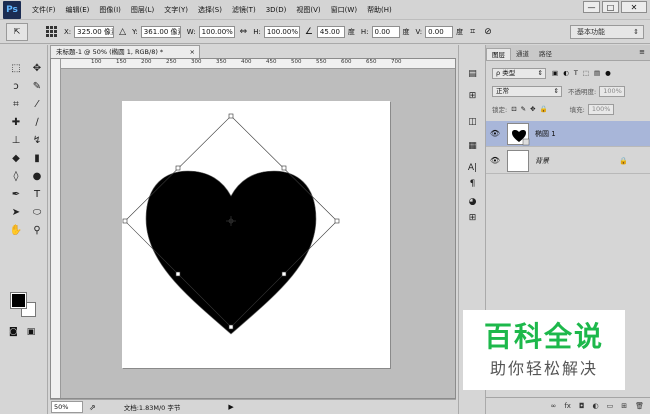 The image size is (650, 414). What do you see at coordinates (78, 10) in the screenshot?
I see `menu-edit: 编辑(E)` at bounding box center [78, 10].